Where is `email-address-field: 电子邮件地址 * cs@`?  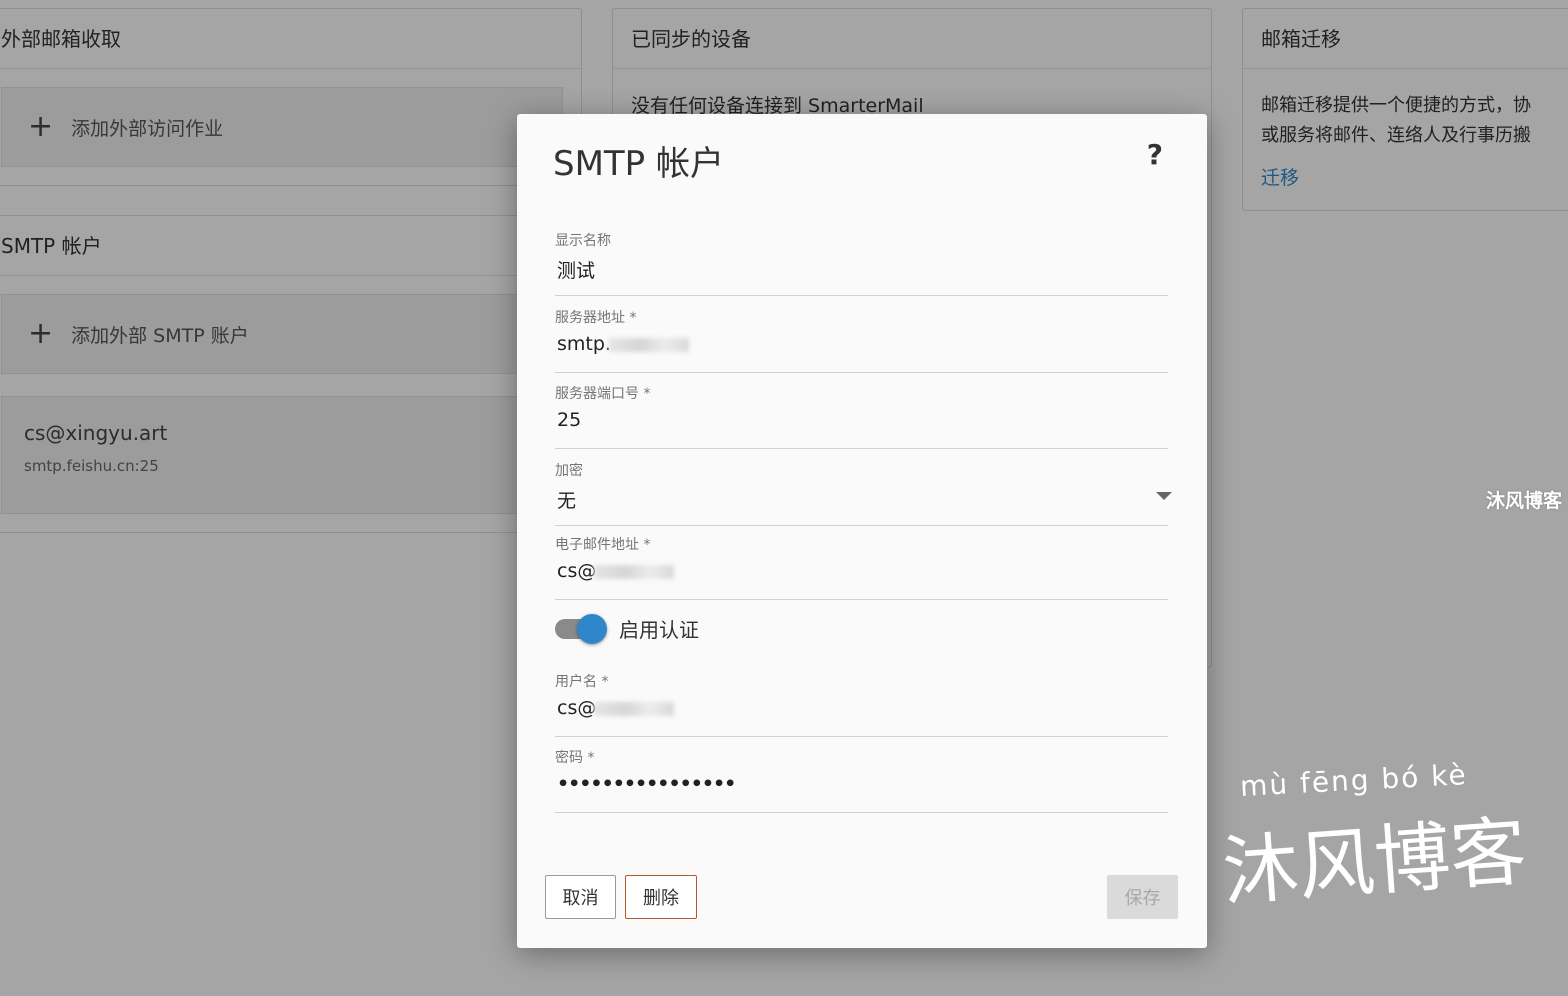
email-address-field: 电子邮件地址 * cs@ is located at coordinates (861, 566).